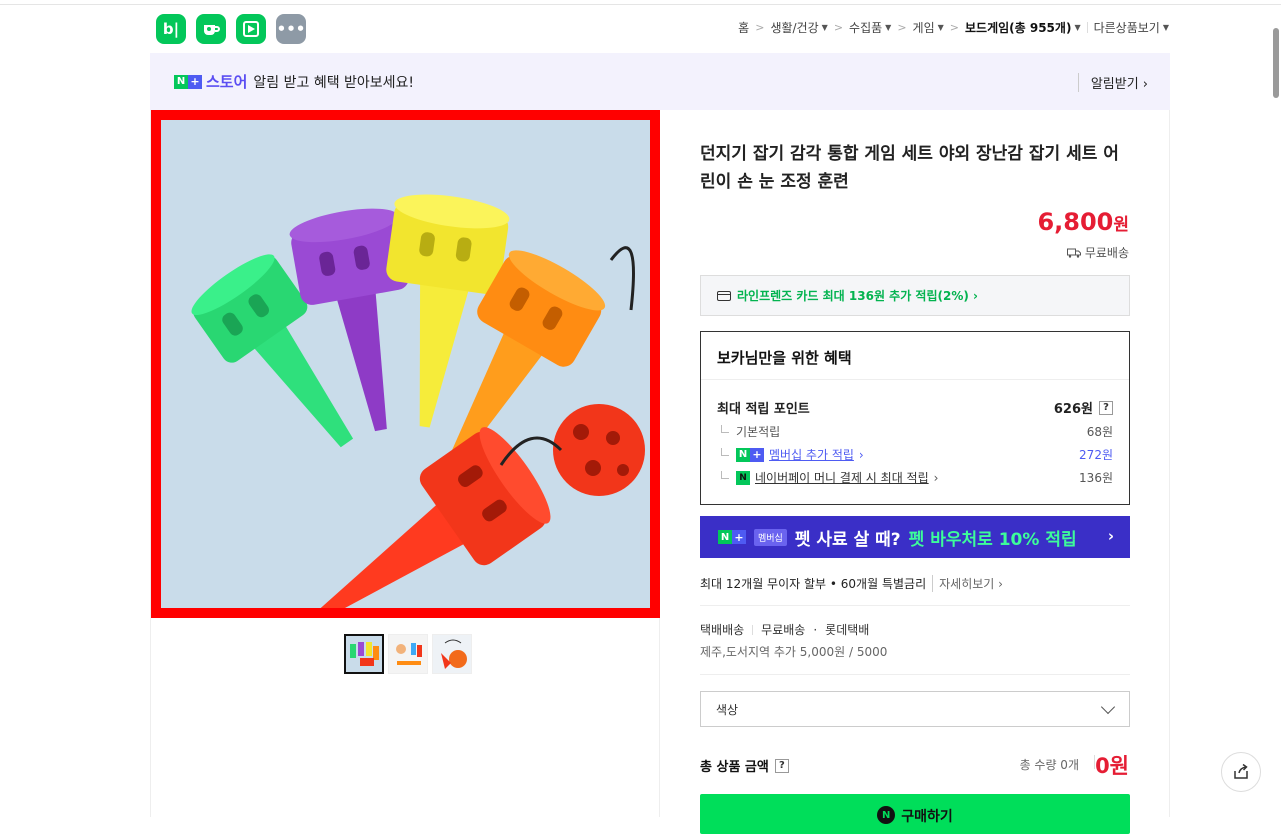 The height and width of the screenshot is (834, 1281). I want to click on shipping-info: 무료배송, so click(1097, 252).